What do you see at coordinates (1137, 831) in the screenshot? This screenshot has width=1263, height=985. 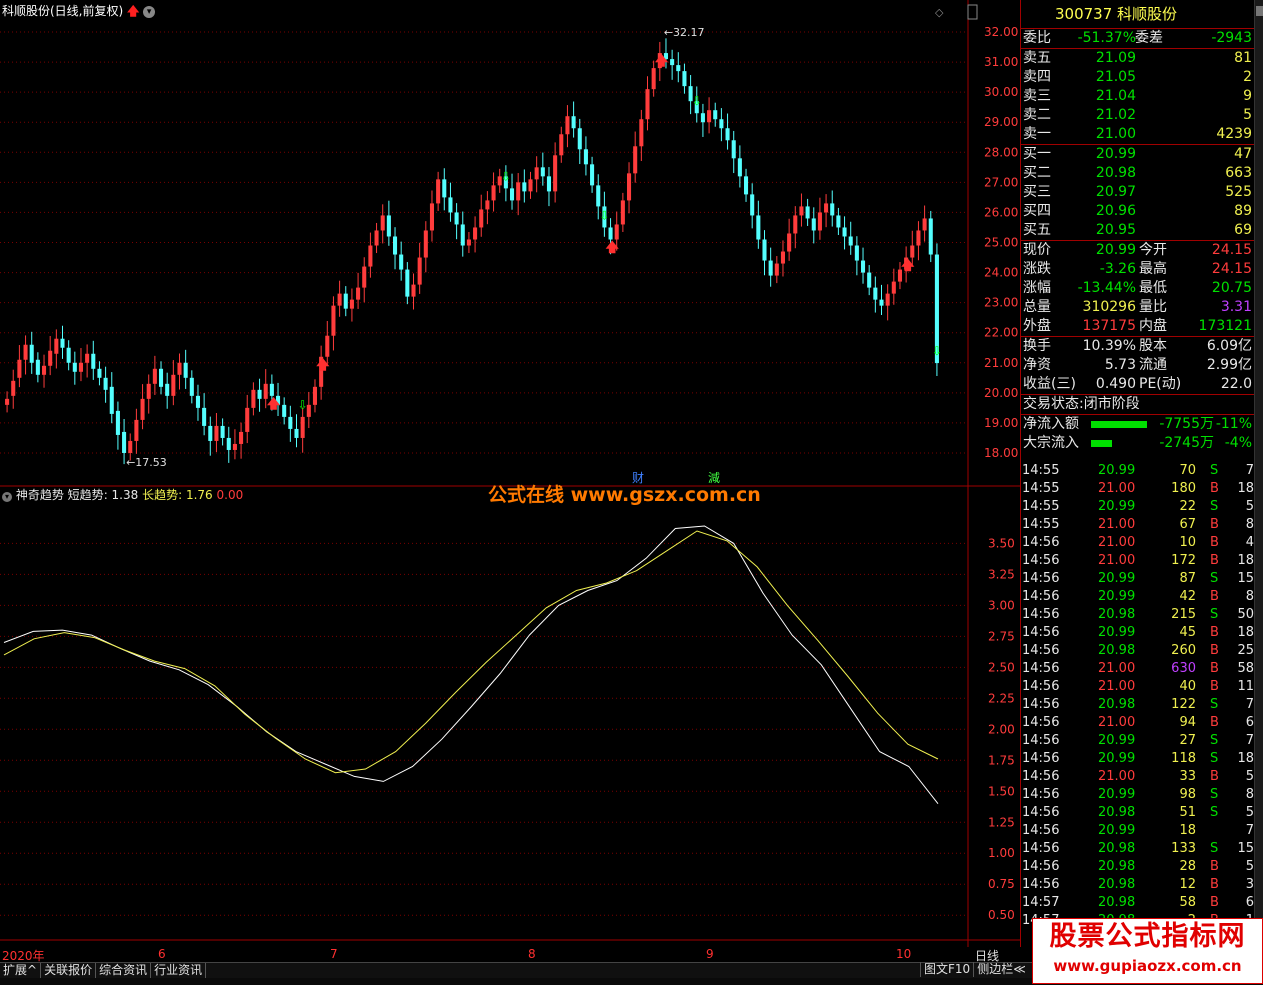 I see `tick-row: 14:56 20.99 18 7` at bounding box center [1137, 831].